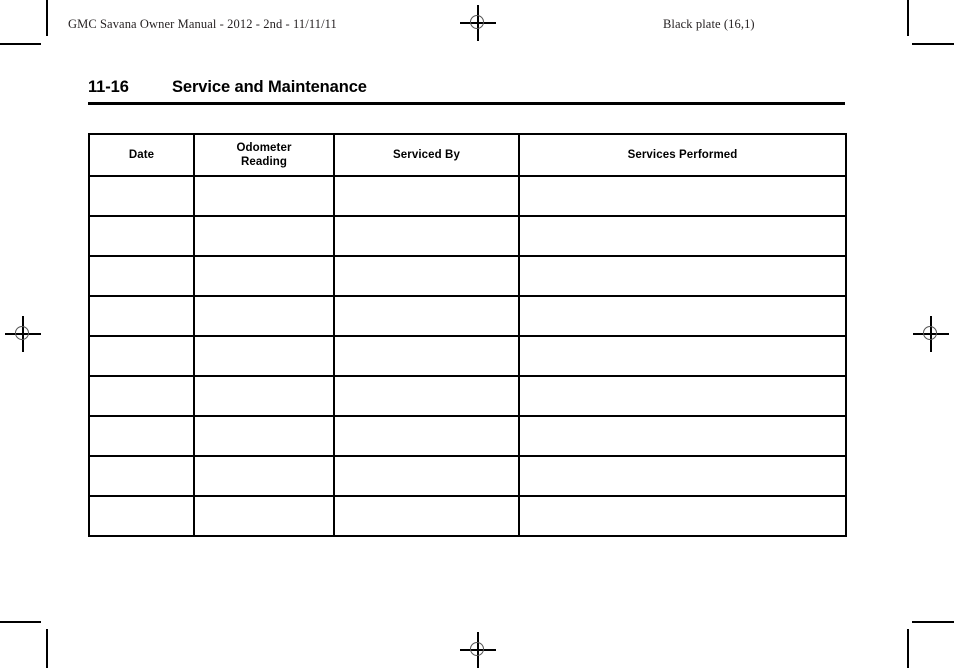  Describe the element at coordinates (466, 103) in the screenshot. I see `page-title-rule` at that location.